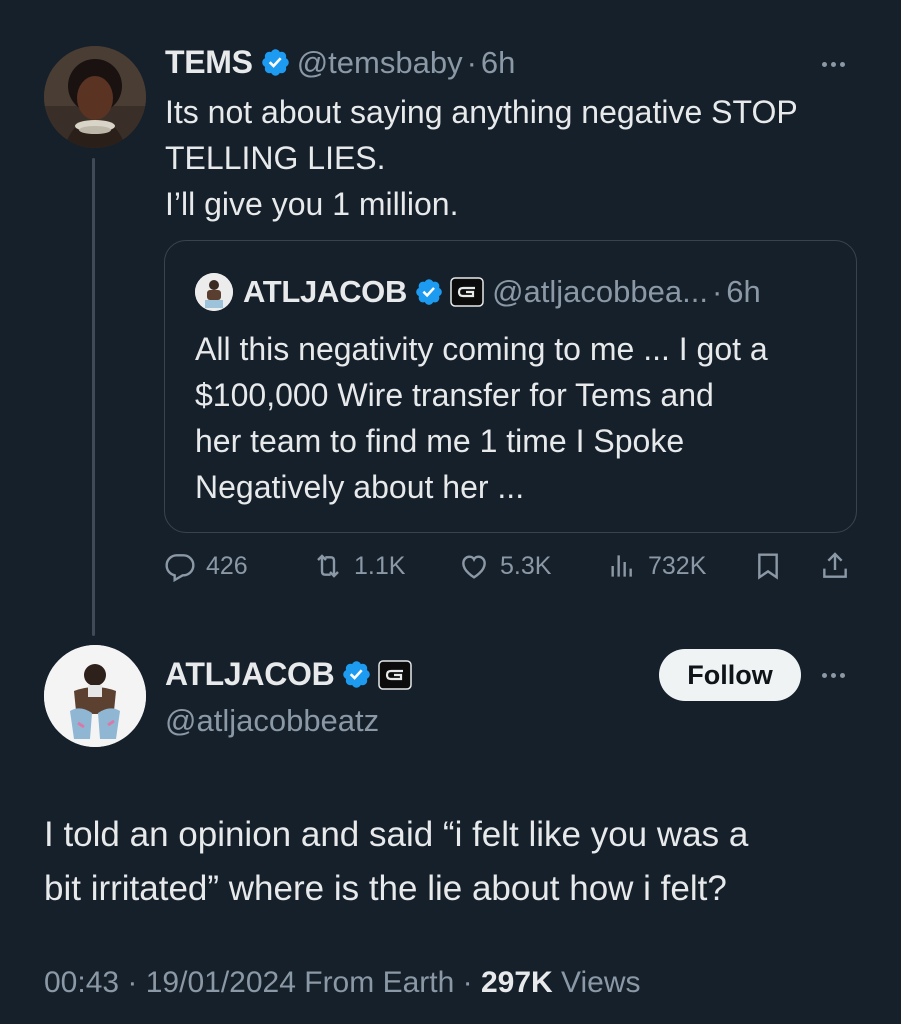 This screenshot has width=901, height=1024. I want to click on views-icon, so click(621, 566).